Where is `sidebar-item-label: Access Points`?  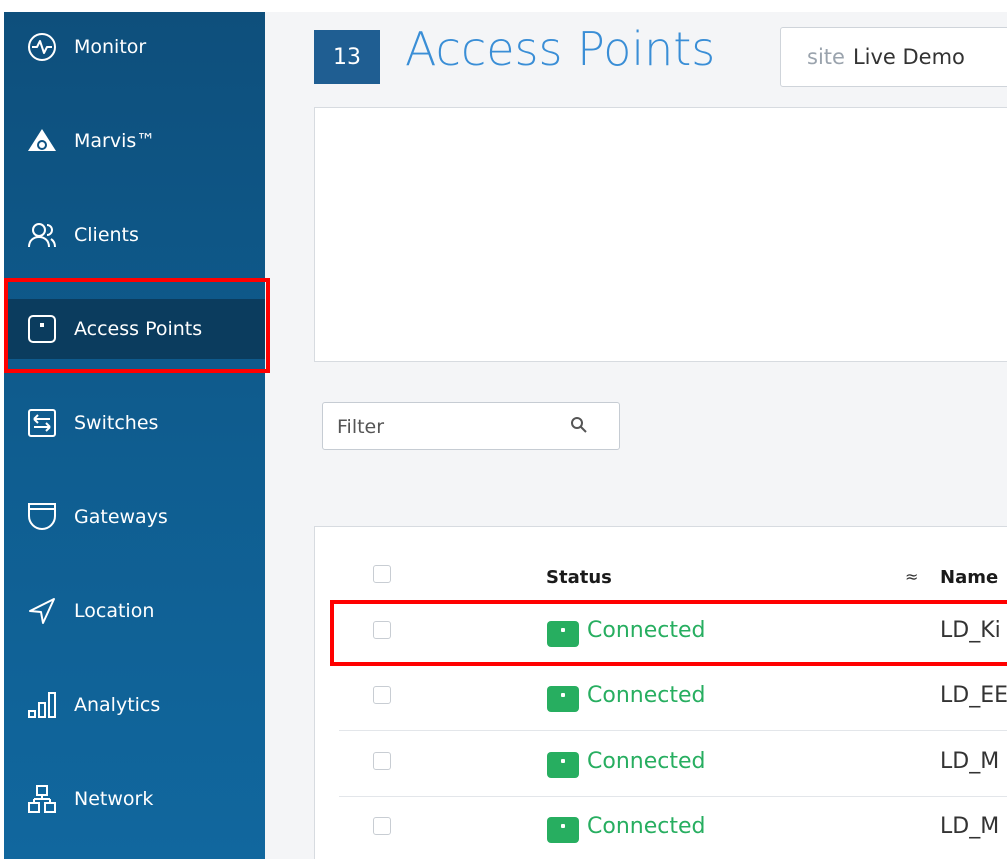
sidebar-item-label: Access Points is located at coordinates (138, 329).